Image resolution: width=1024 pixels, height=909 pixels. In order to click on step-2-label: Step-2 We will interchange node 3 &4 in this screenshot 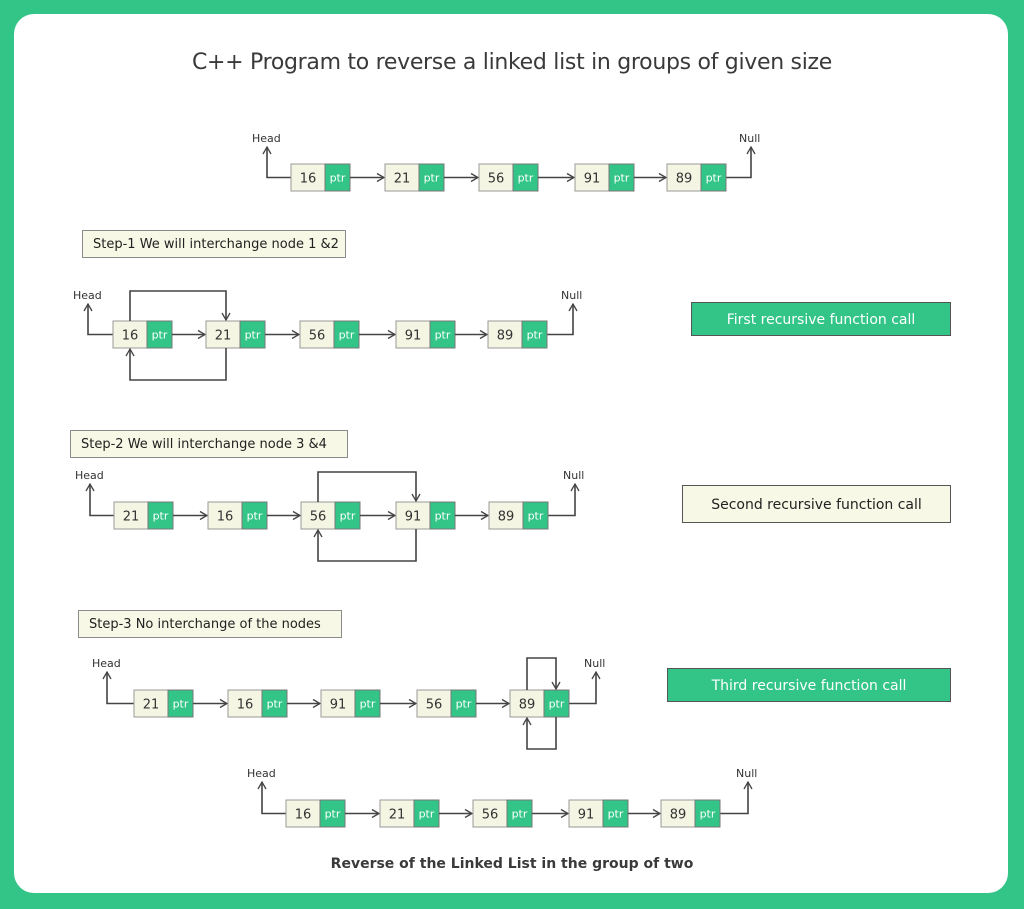, I will do `click(209, 444)`.